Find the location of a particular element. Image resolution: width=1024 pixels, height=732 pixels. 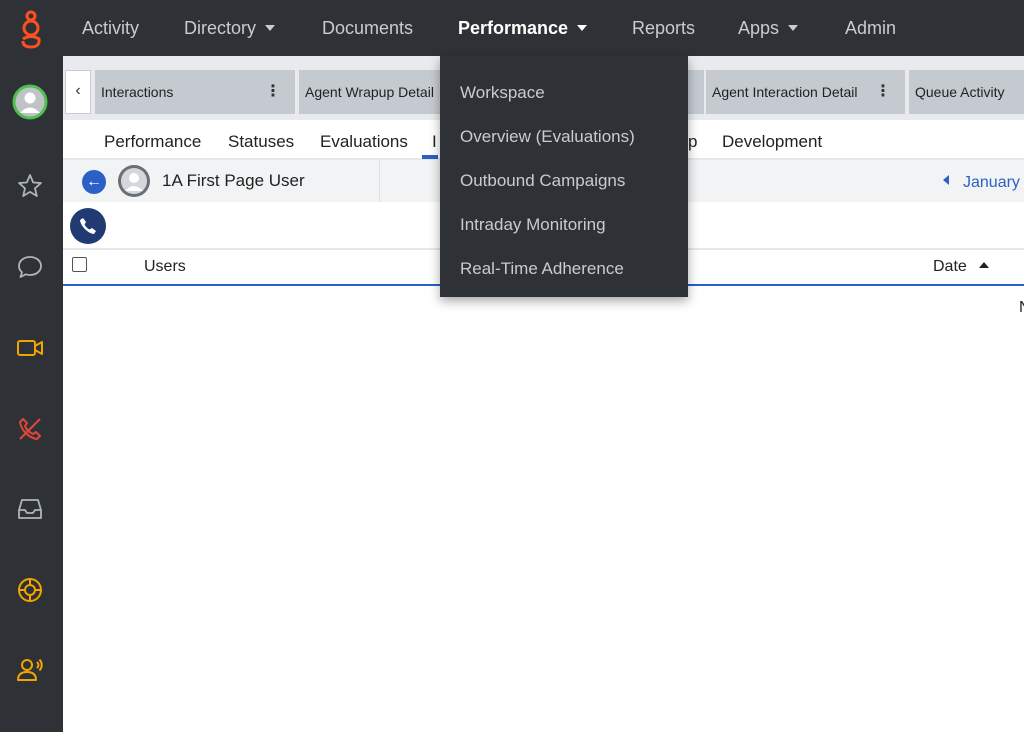

menu-item-outbound-campaigns: Outbound Campaigns is located at coordinates (542, 181).